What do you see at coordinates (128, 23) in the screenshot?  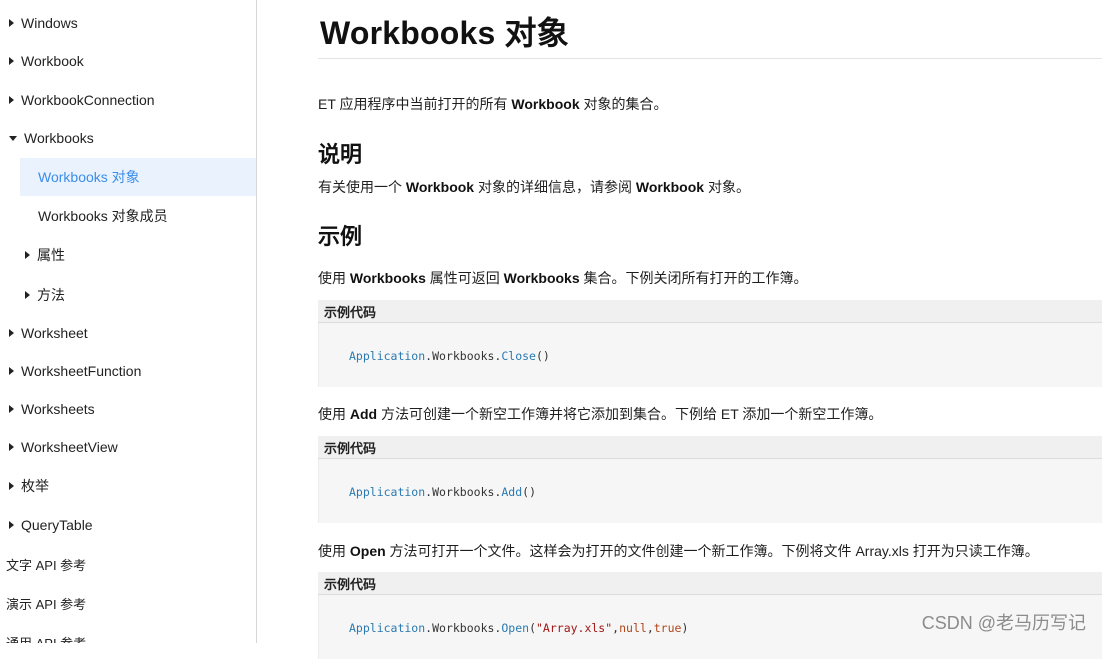 I see `sidebar-item-windows: Windows` at bounding box center [128, 23].